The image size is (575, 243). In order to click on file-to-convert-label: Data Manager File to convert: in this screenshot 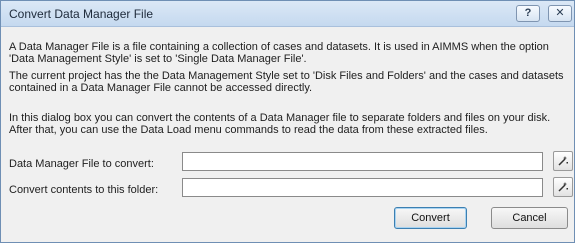, I will do `click(81, 164)`.